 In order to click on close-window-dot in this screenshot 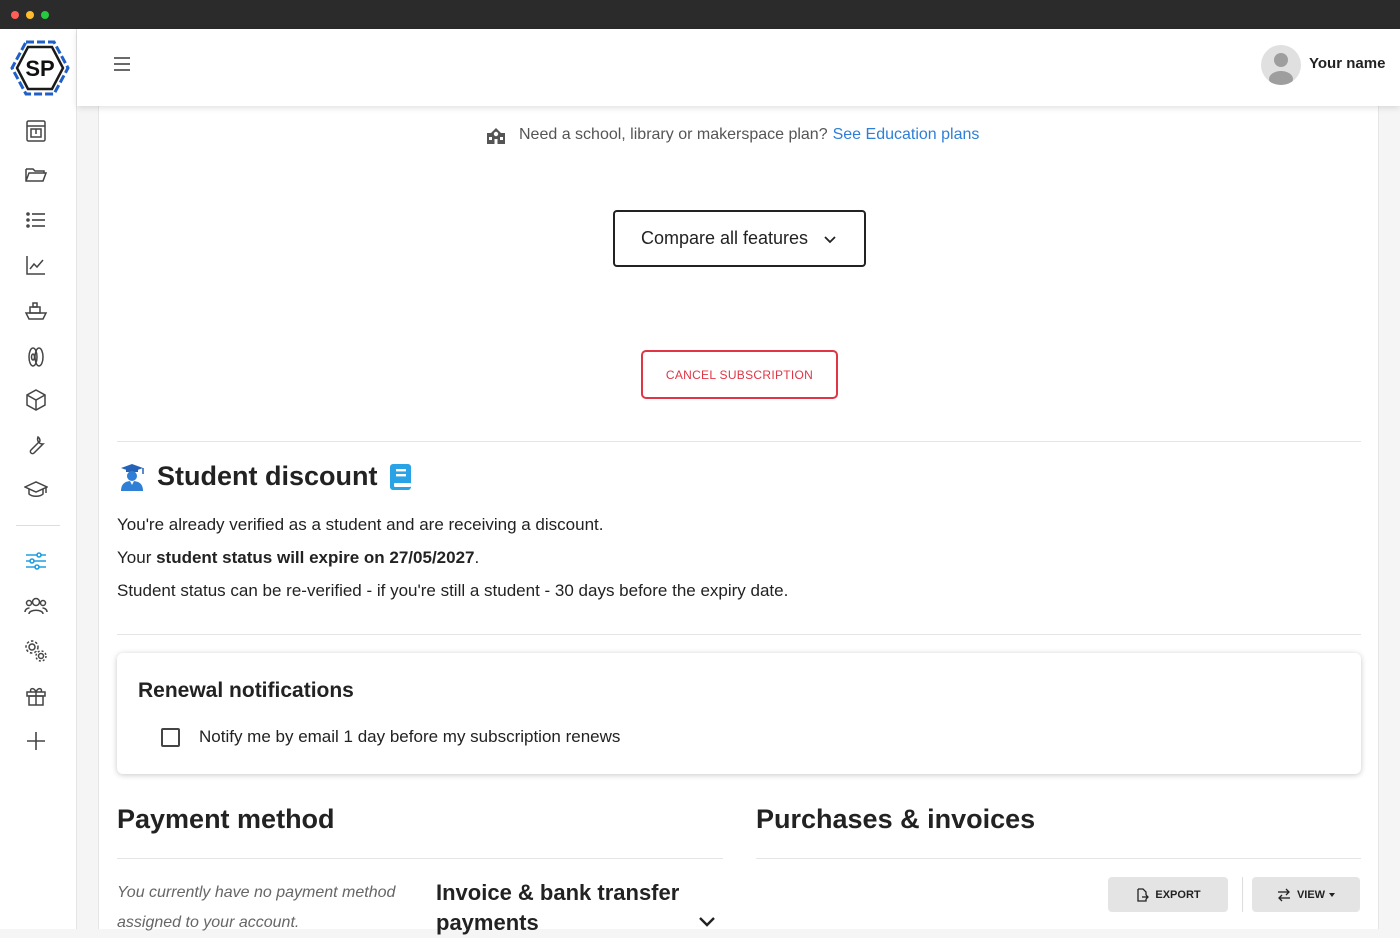, I will do `click(15, 15)`.